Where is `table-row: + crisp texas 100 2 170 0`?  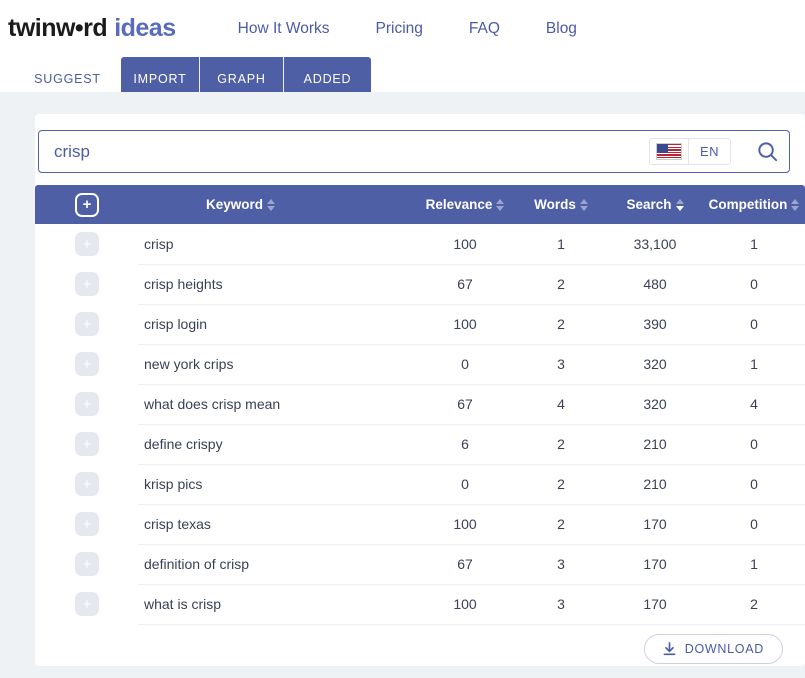 table-row: + crisp texas 100 2 170 0 is located at coordinates (420, 524).